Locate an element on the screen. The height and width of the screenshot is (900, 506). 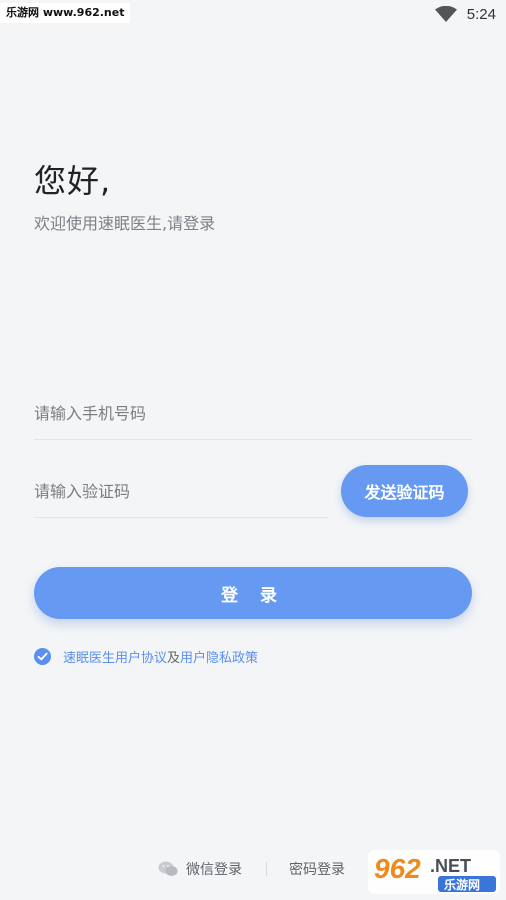
watermark-logo-sub: 乐游网 is located at coordinates (462, 884).